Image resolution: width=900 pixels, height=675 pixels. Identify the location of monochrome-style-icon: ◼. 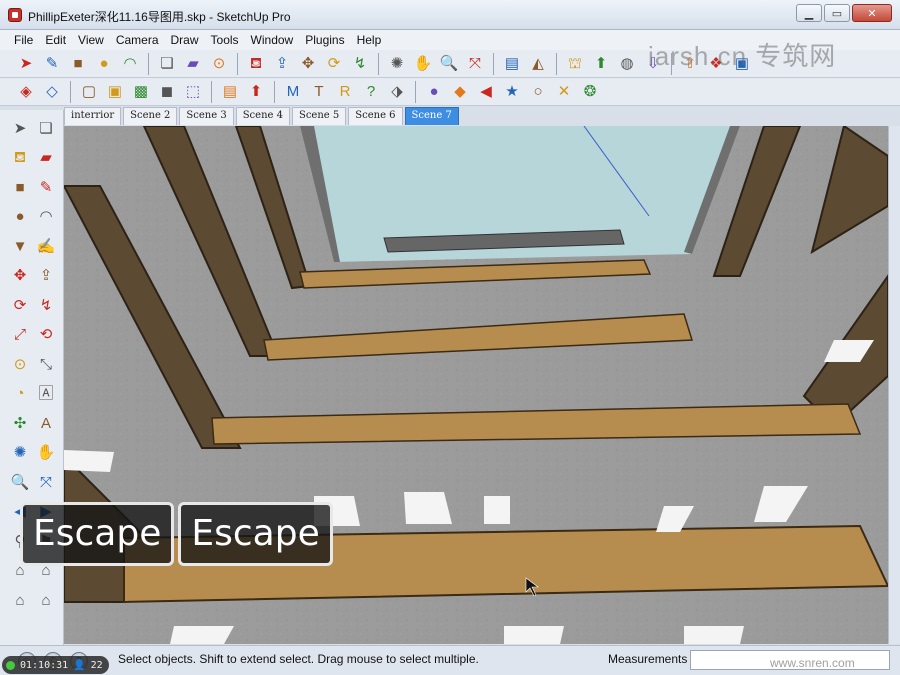
(167, 92).